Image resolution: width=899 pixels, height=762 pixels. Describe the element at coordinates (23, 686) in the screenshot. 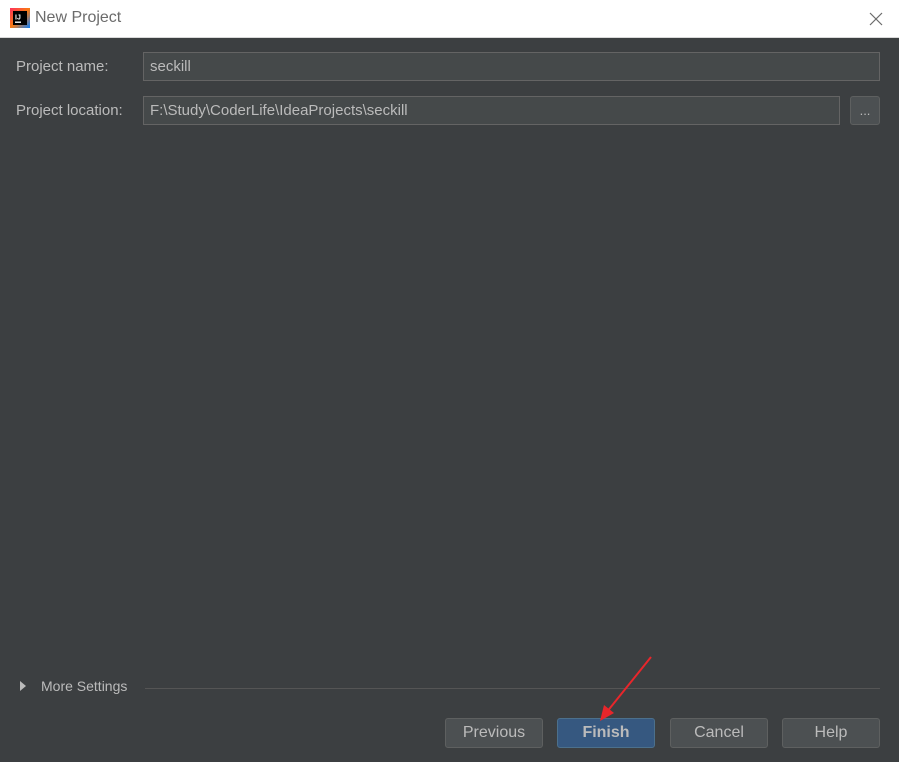

I see `triangle-right-icon` at that location.